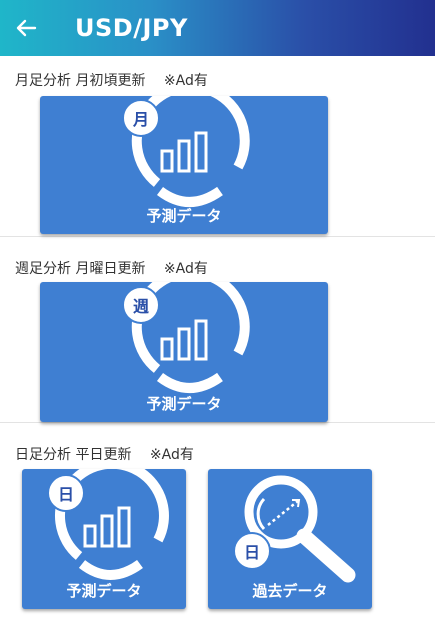 The image size is (435, 640). What do you see at coordinates (140, 306) in the screenshot?
I see `badge-weekly: 週` at bounding box center [140, 306].